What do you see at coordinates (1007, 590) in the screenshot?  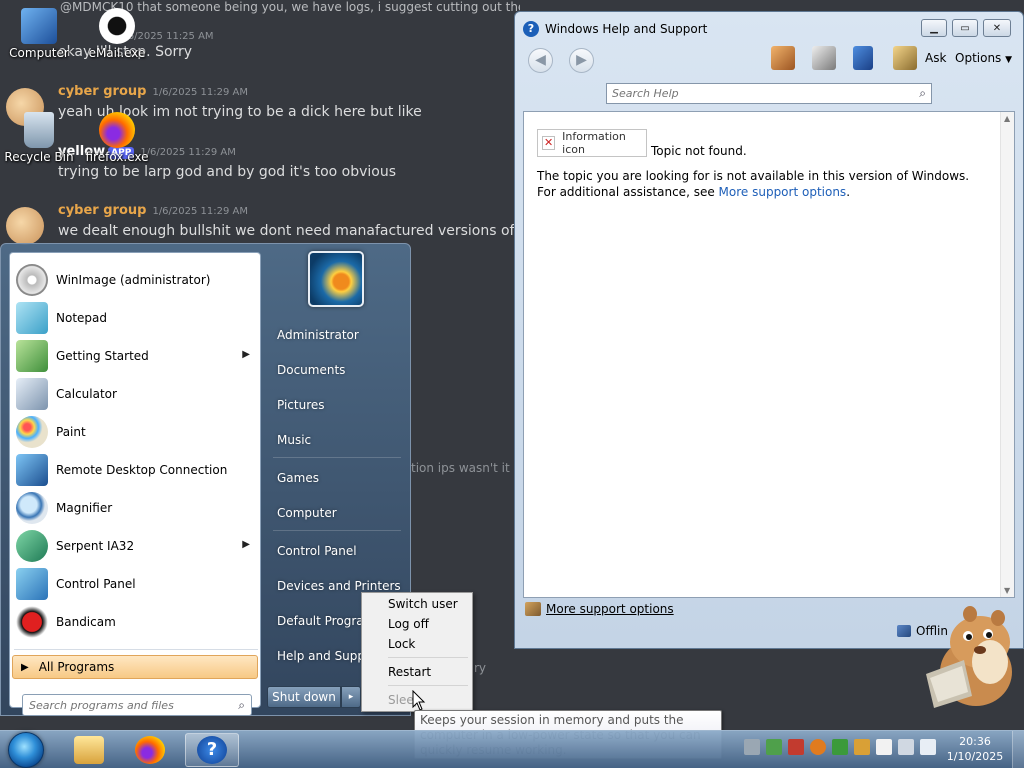 I see `scroll-down-icon: ▼` at bounding box center [1007, 590].